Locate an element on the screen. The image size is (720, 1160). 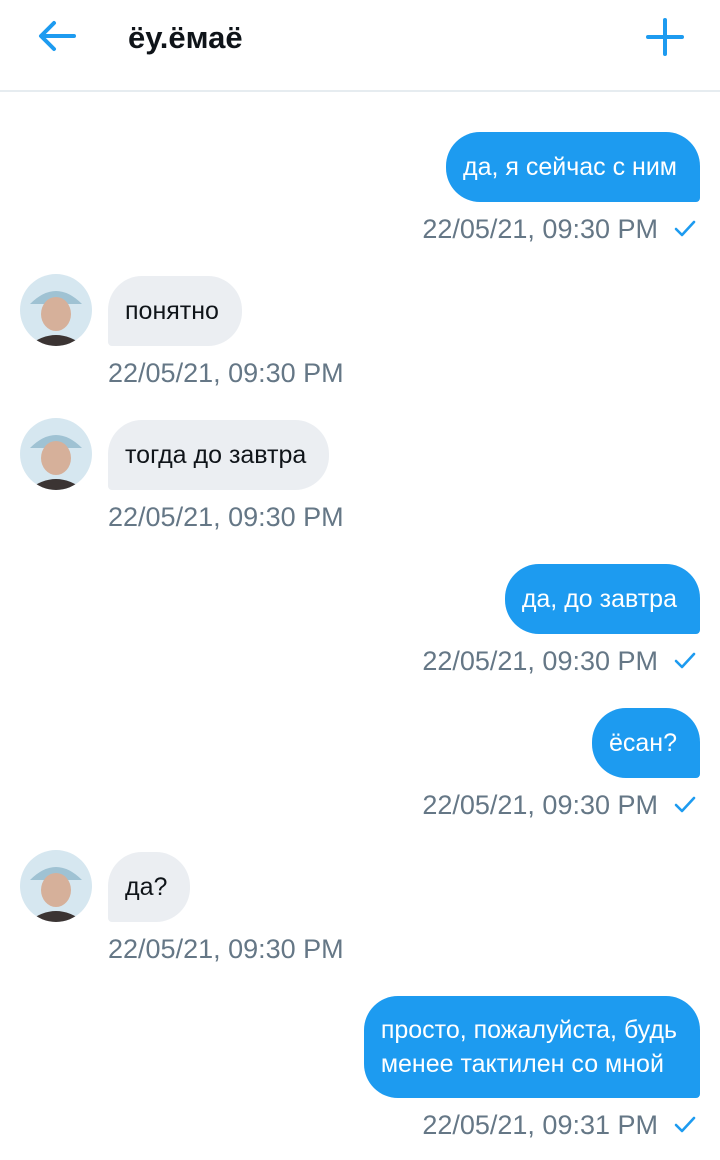
arrow-left-icon is located at coordinates (57, 36).